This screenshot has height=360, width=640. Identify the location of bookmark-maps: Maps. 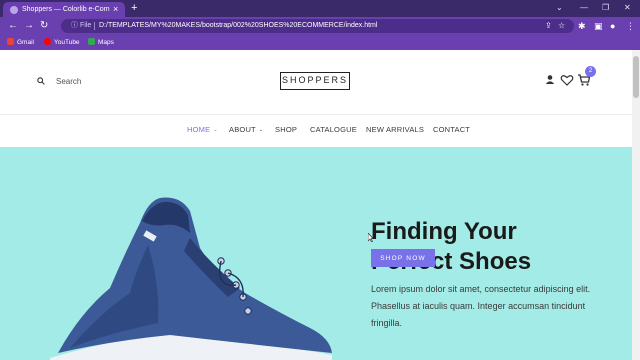
(101, 42).